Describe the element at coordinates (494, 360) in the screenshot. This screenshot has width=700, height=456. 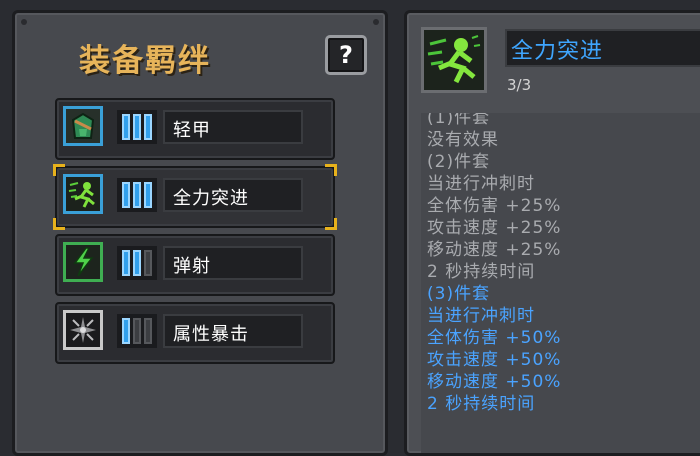
I see `description-line: 攻击速度 +50%` at that location.